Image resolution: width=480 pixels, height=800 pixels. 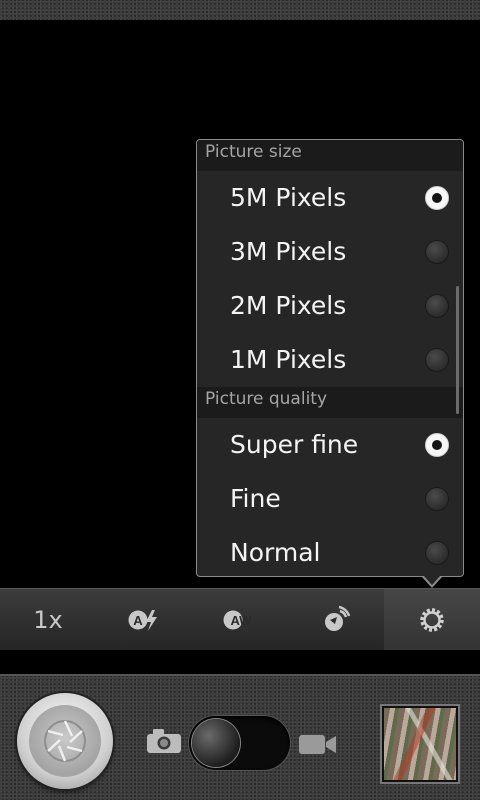 I want to click on white-balance-auto-icon: AW, so click(x=238, y=619).